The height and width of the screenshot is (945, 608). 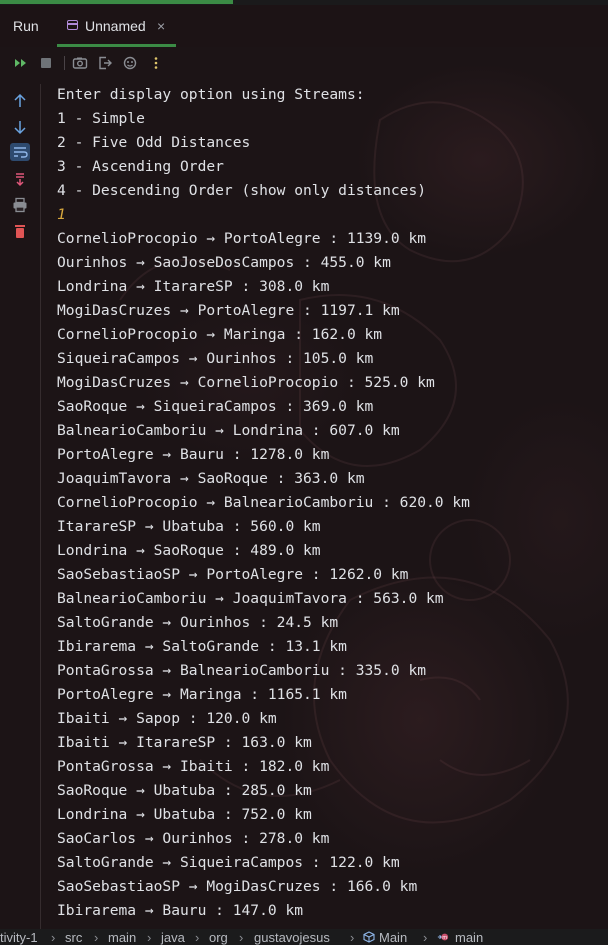 What do you see at coordinates (189, 550) in the screenshot?
I see `console-line: Londrina → SaoRoque : 489.0 km` at bounding box center [189, 550].